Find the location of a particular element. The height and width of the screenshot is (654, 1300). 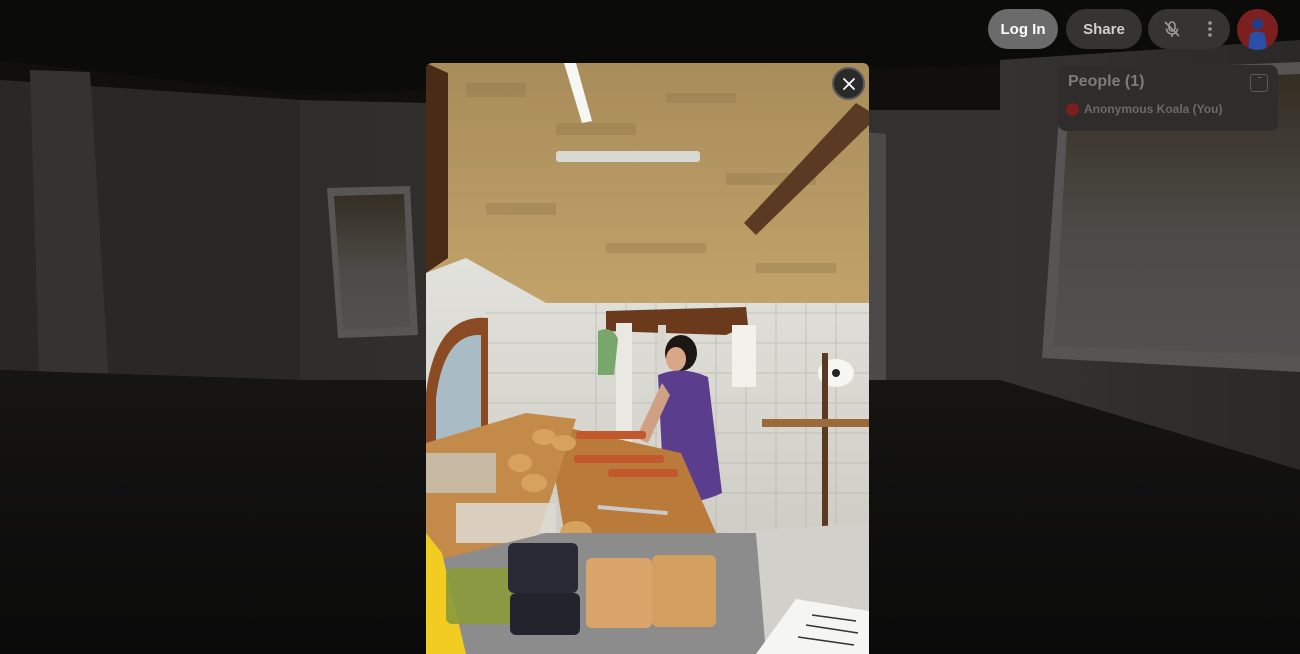

person-list-item: Anonymous Koala (You) is located at coordinates (1144, 109).